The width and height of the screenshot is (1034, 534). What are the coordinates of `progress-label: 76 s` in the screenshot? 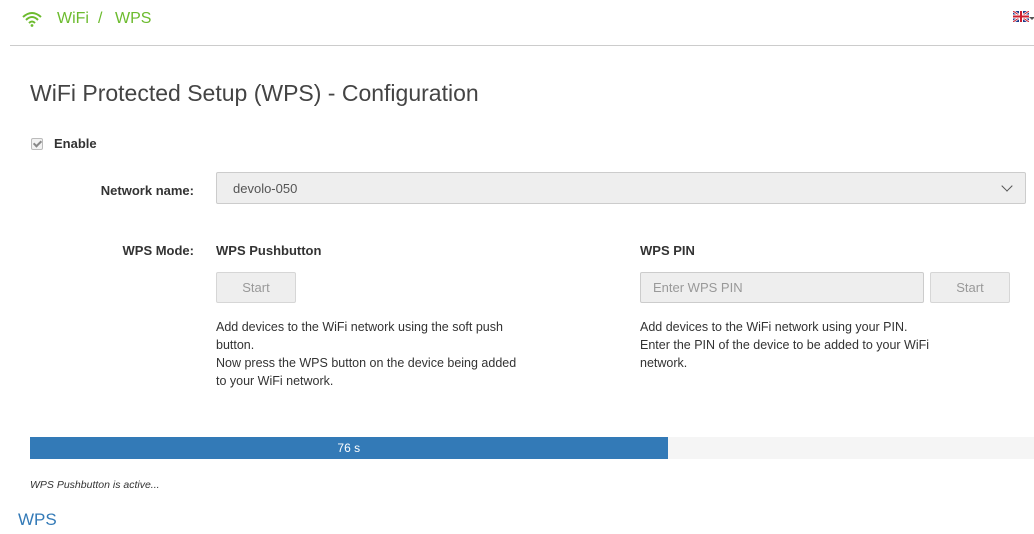 It's located at (349, 448).